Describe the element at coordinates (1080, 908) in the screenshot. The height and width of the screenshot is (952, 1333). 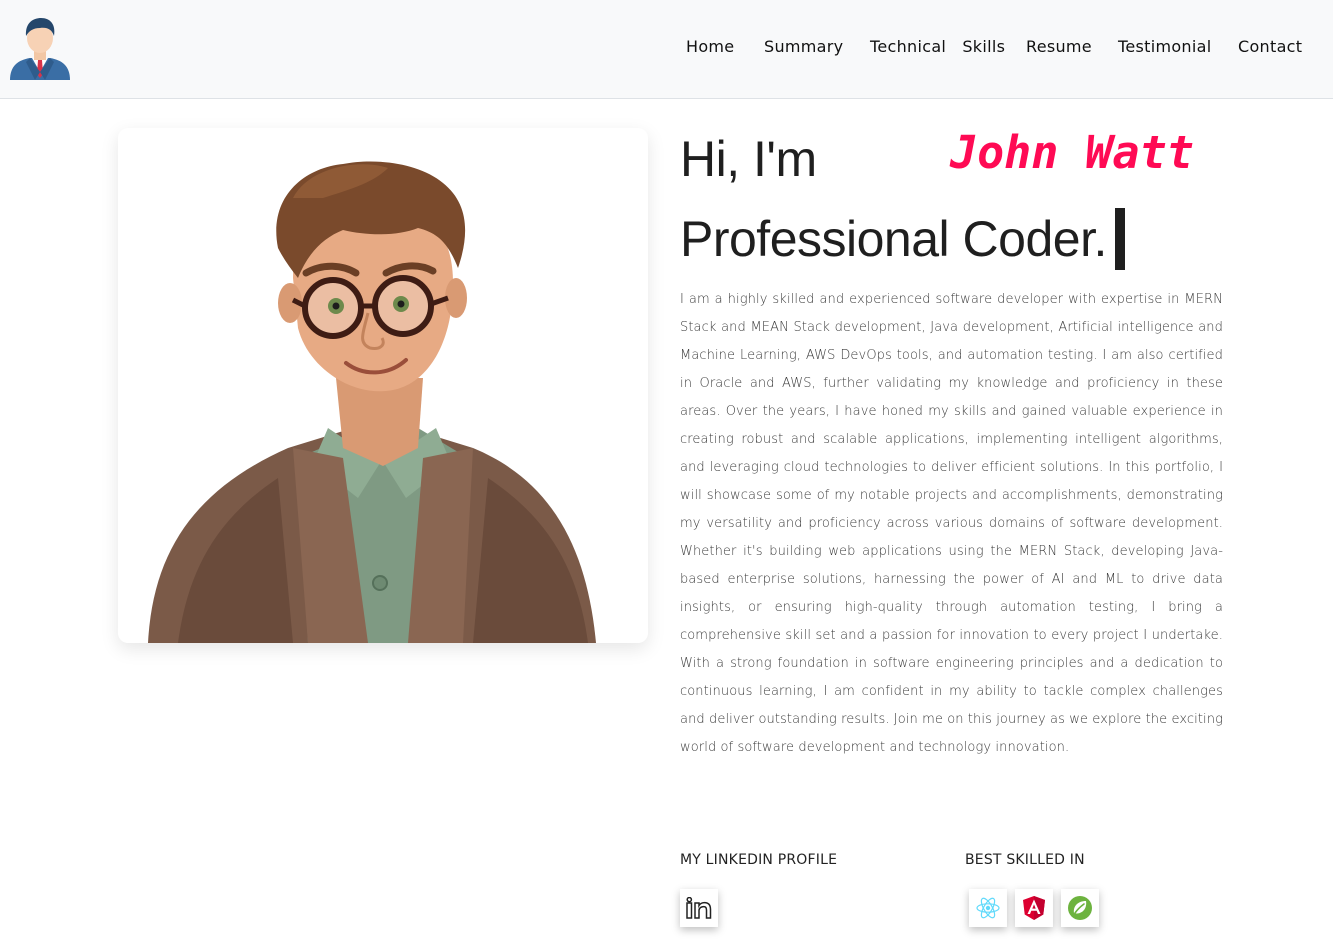
I see `spring-icon` at that location.